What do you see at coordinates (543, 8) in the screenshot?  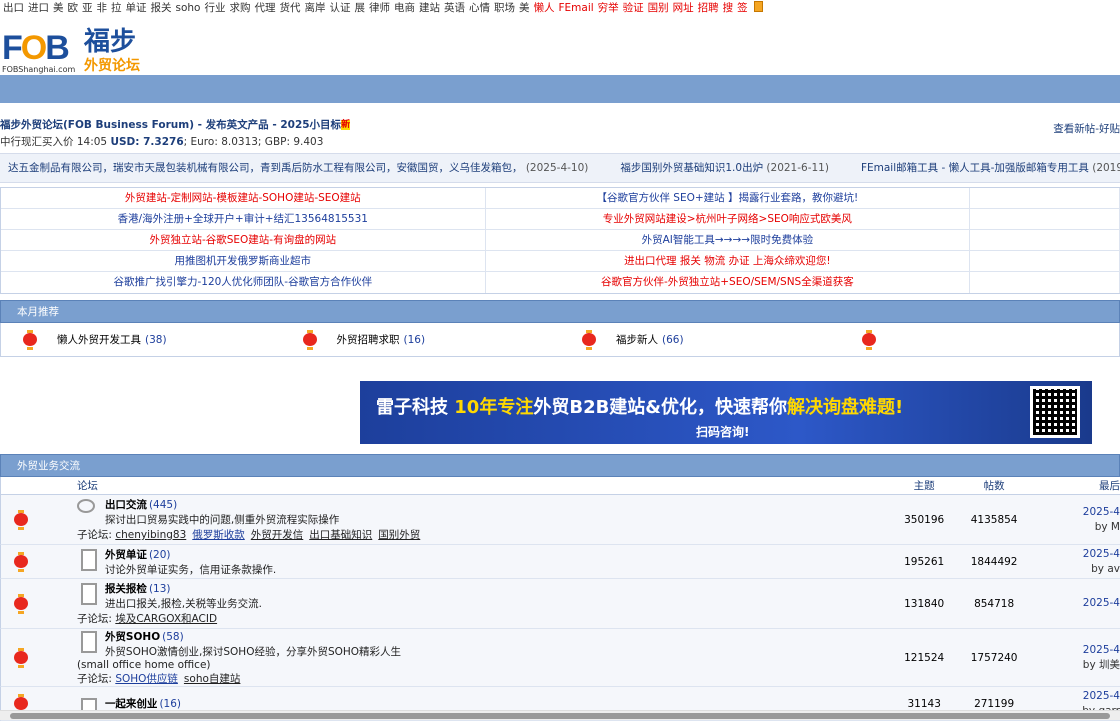 I see `topnav-link: 懒人` at bounding box center [543, 8].